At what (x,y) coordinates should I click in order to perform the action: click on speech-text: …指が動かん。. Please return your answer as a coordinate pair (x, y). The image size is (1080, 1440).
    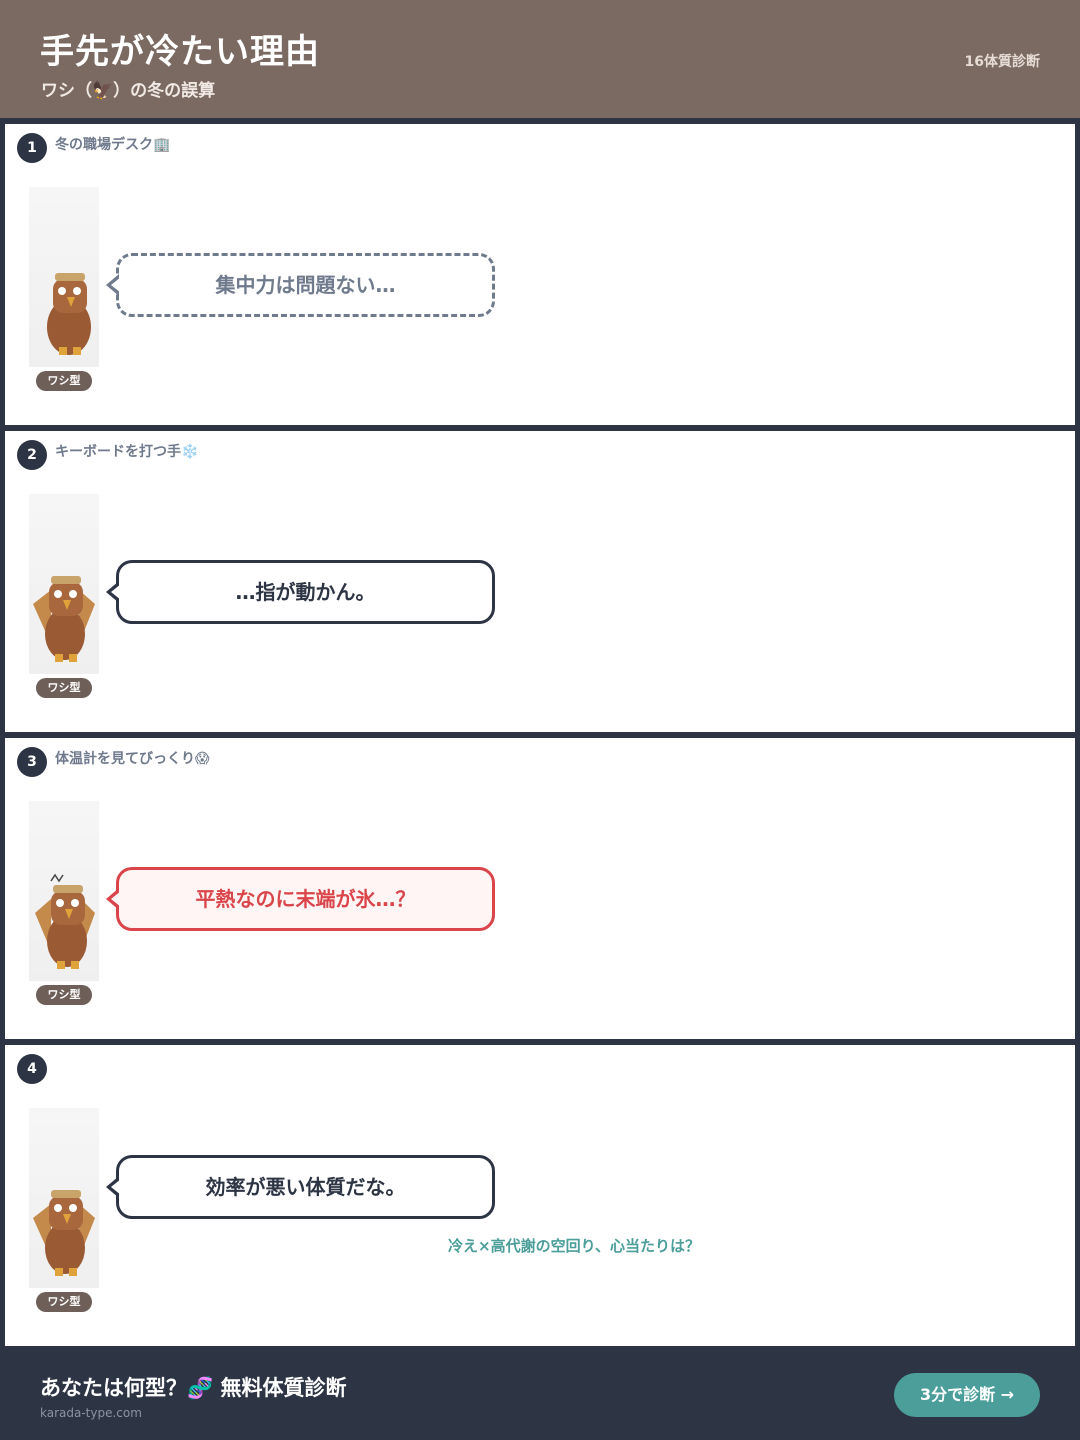
    Looking at the image, I should click on (305, 592).